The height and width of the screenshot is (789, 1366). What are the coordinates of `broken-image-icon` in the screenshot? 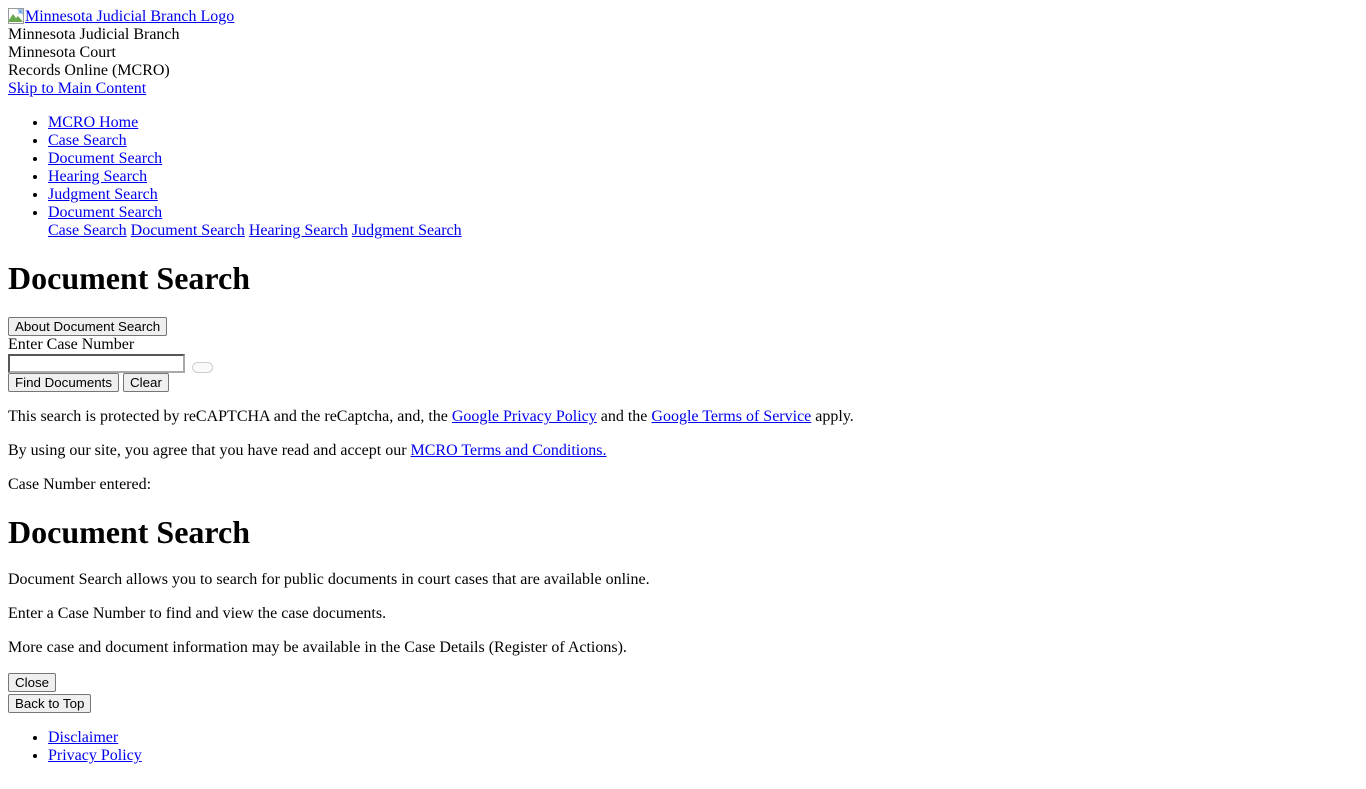 It's located at (16, 16).